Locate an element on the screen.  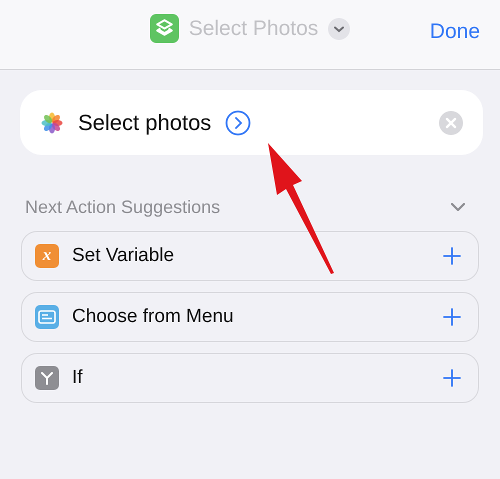
suggestion-label: If is located at coordinates (77, 378).